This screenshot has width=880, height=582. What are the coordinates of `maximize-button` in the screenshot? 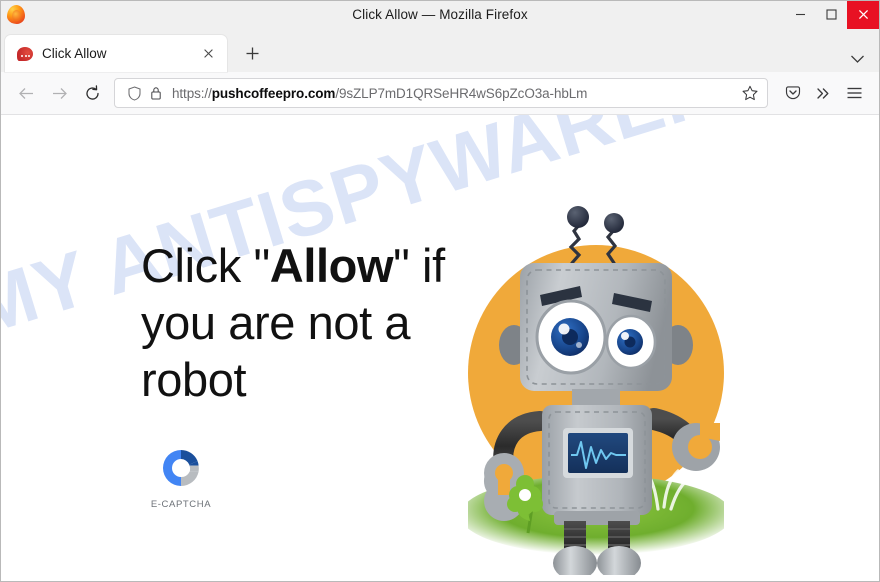 It's located at (831, 15).